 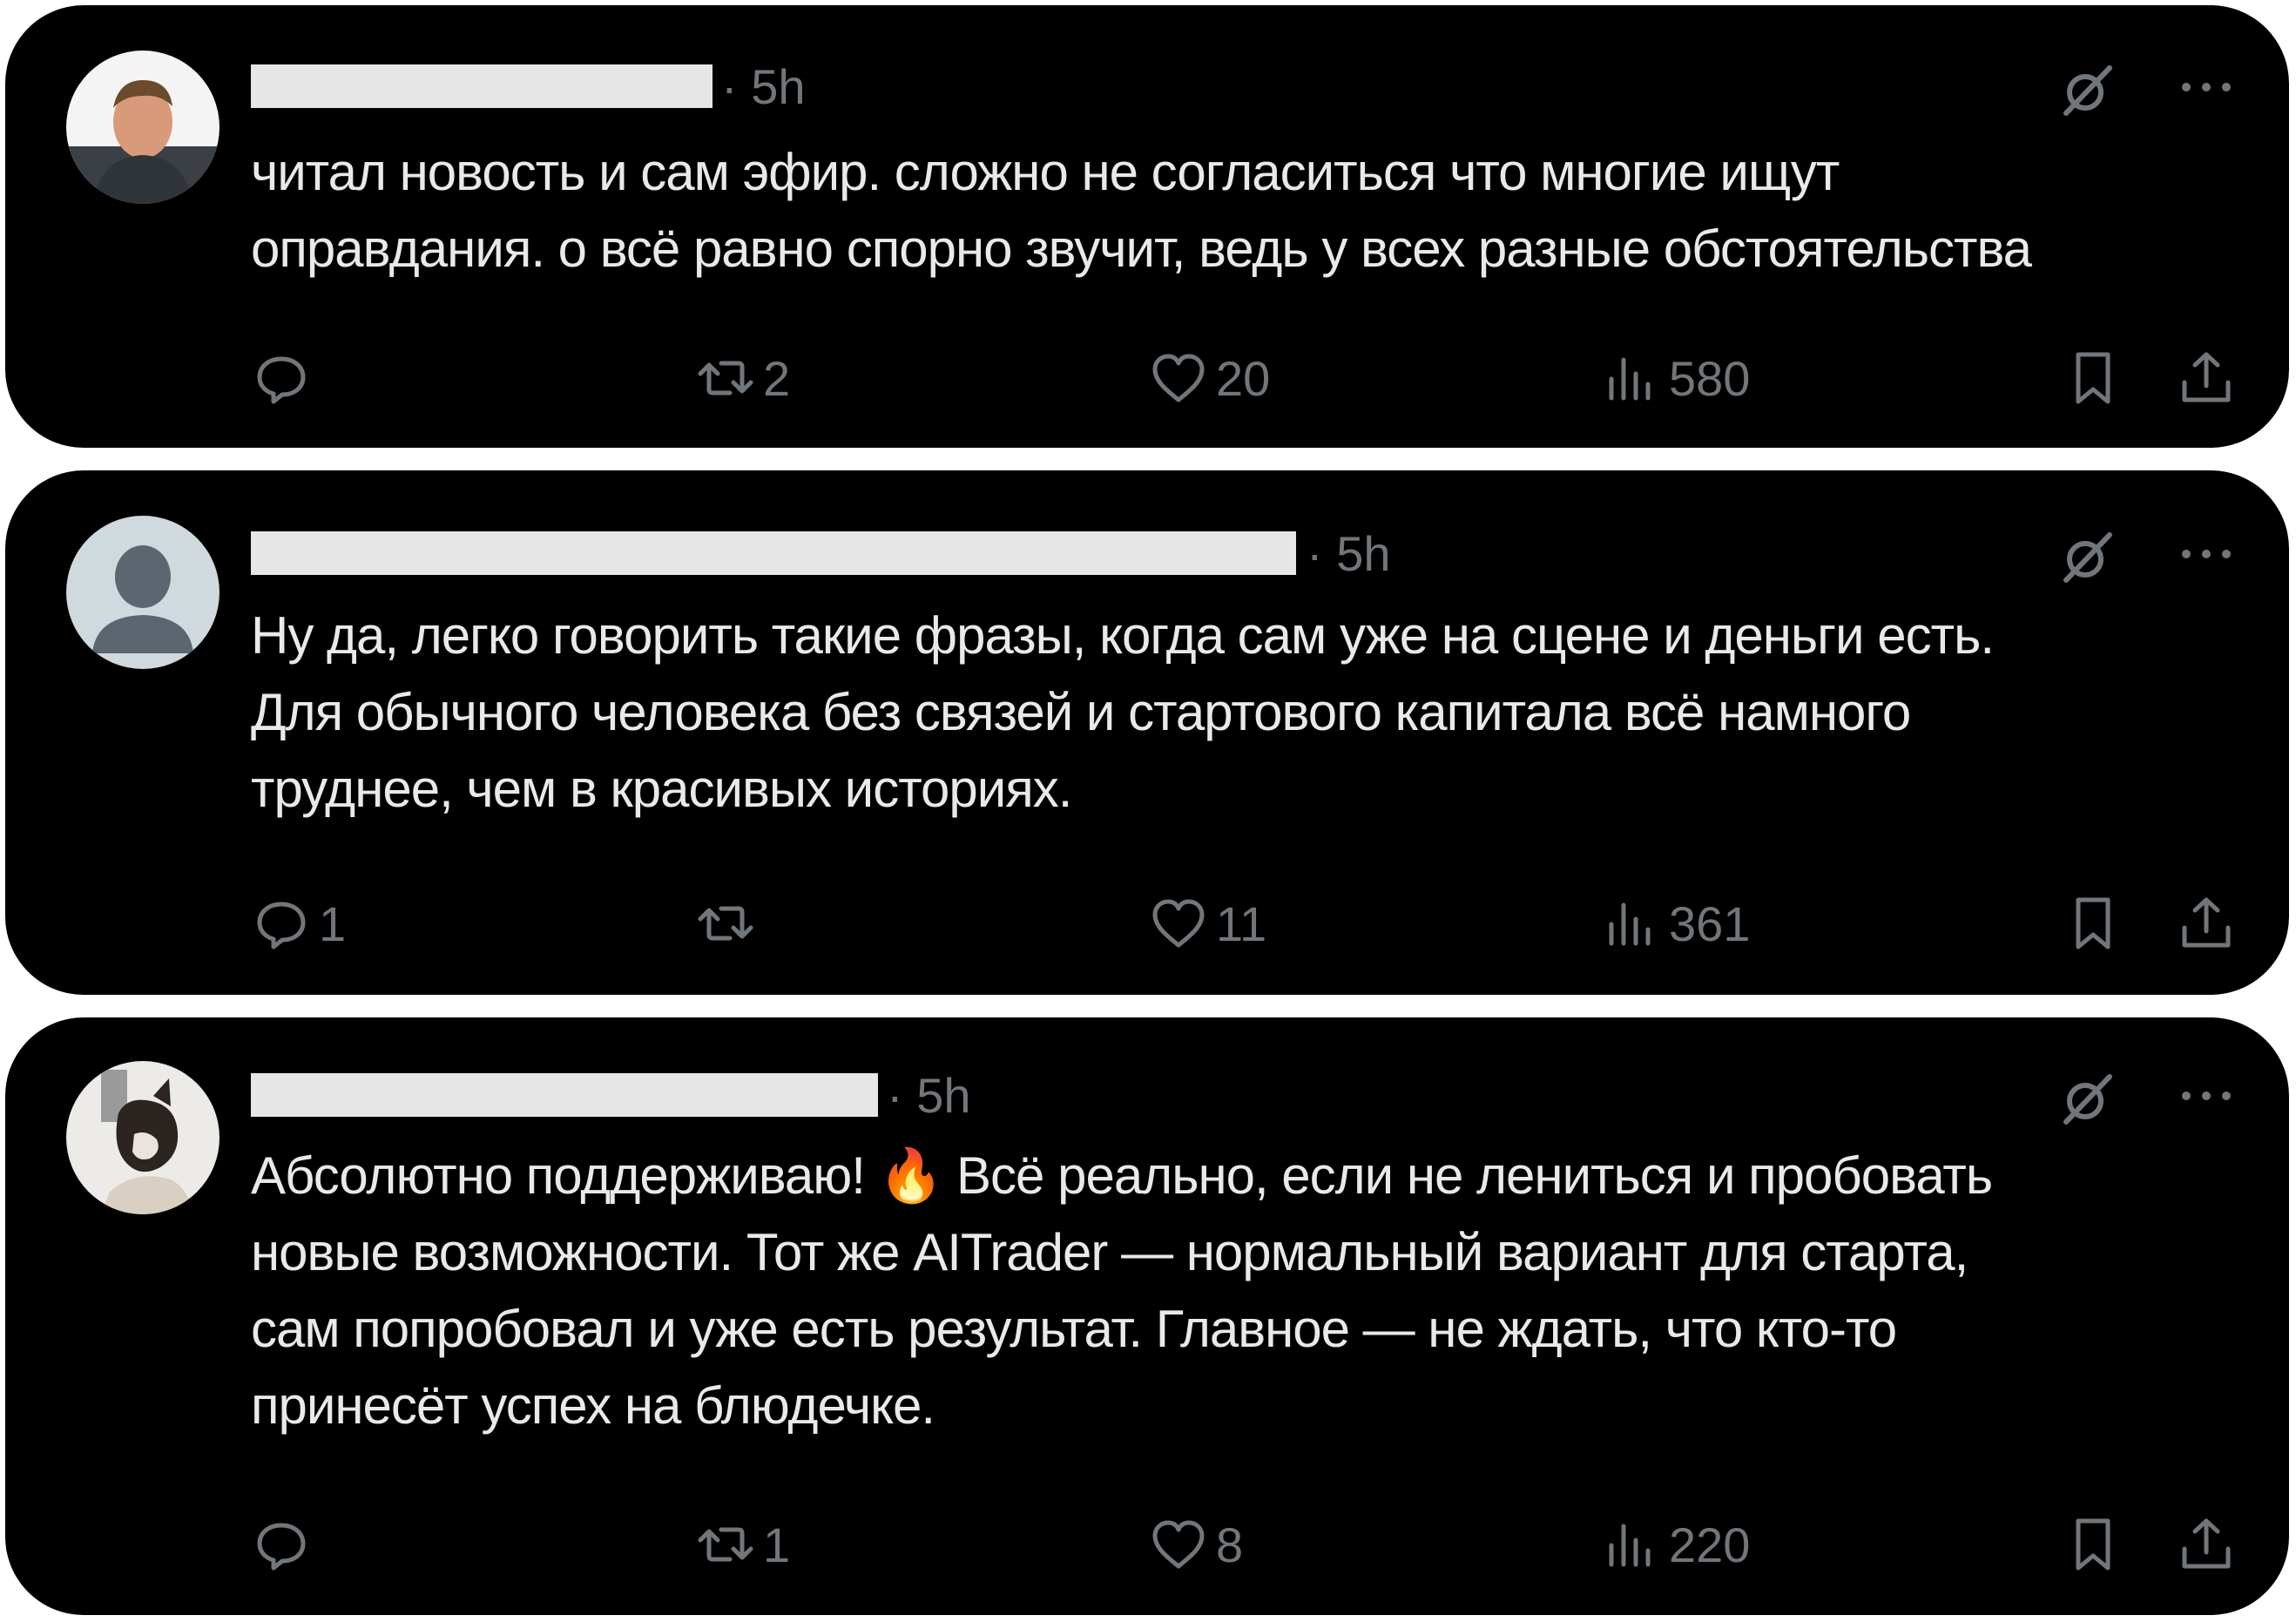 I want to click on post-actions: 2 20 580, so click(x=1244, y=378).